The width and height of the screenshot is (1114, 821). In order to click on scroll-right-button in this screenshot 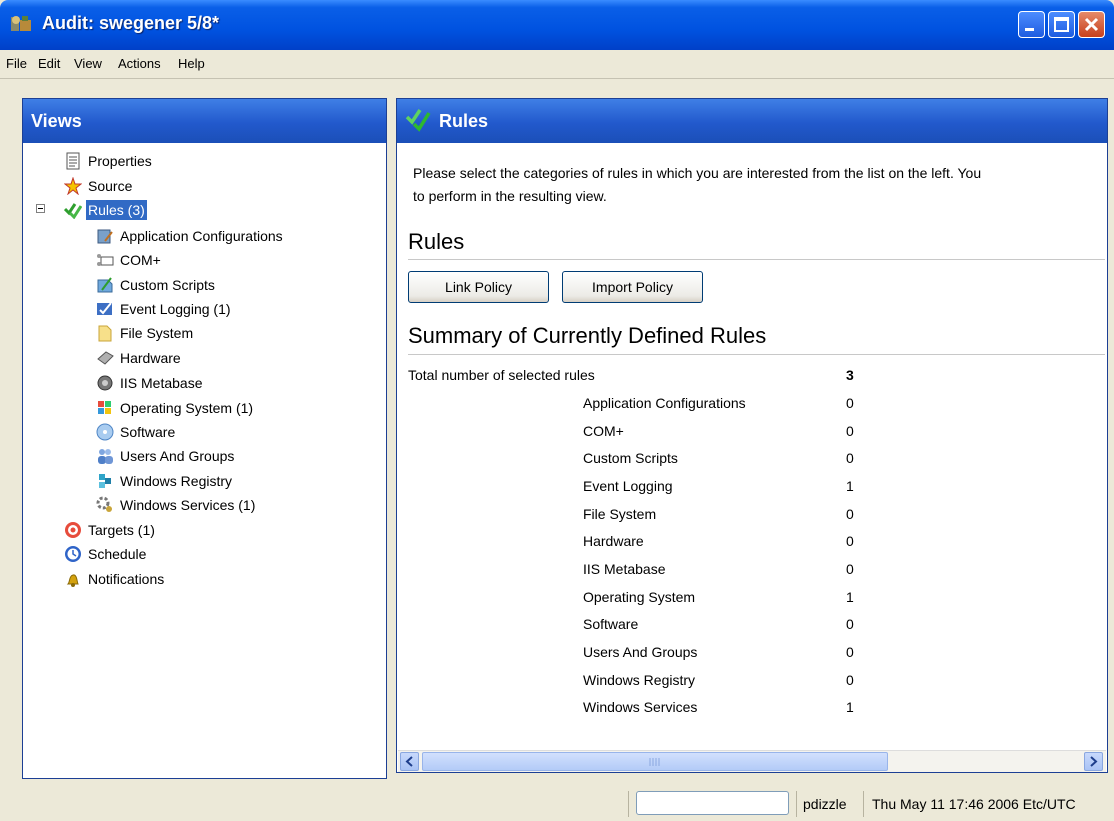, I will do `click(1093, 761)`.